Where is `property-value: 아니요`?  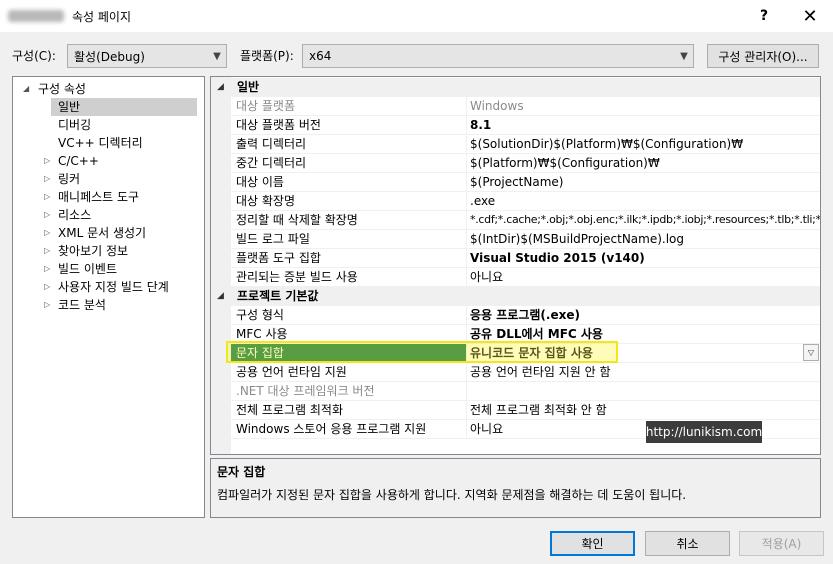
property-value: 아니요 is located at coordinates (487, 277).